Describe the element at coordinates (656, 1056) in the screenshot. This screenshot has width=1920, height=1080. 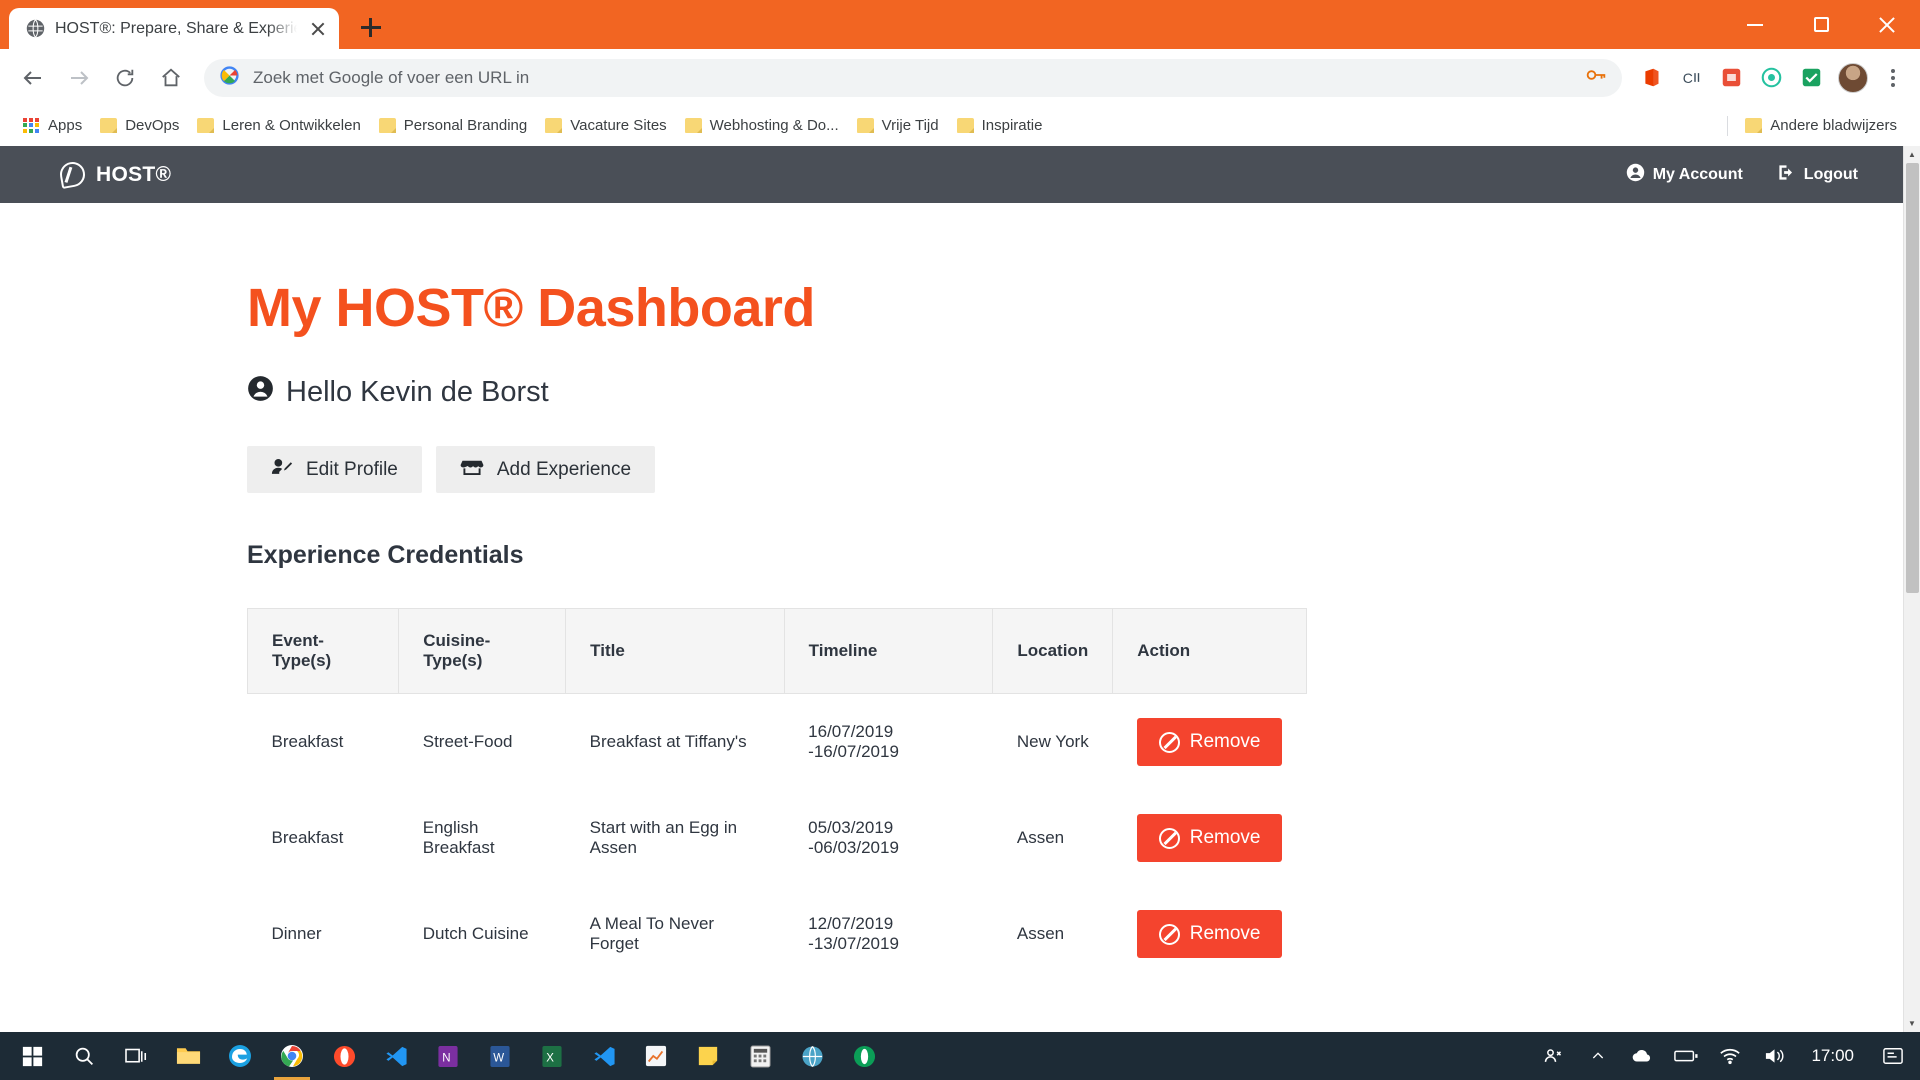
I see `chart-app-icon` at that location.